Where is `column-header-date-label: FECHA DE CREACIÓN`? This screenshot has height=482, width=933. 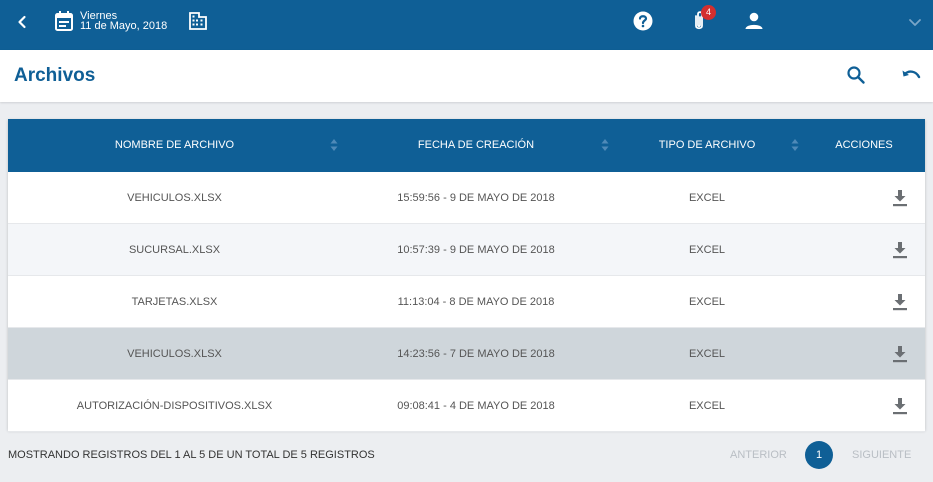
column-header-date-label: FECHA DE CREACIÓN is located at coordinates (476, 145).